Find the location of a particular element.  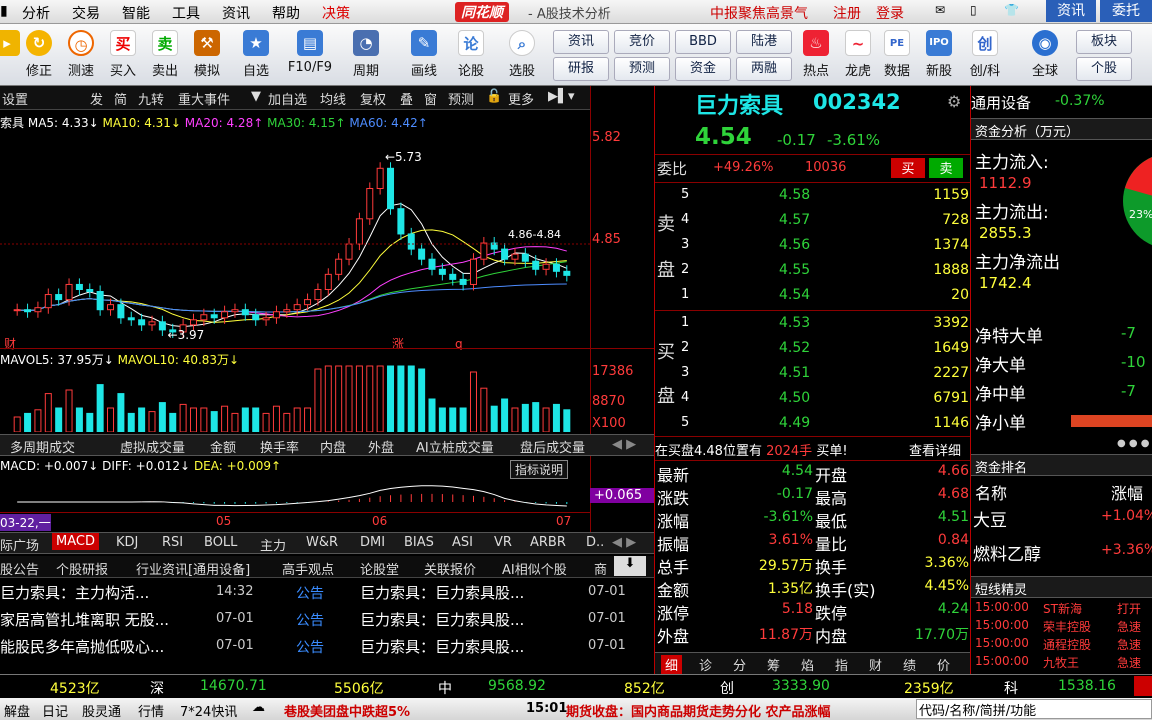

tb-sell: 卖卖出 is located at coordinates (165, 56).